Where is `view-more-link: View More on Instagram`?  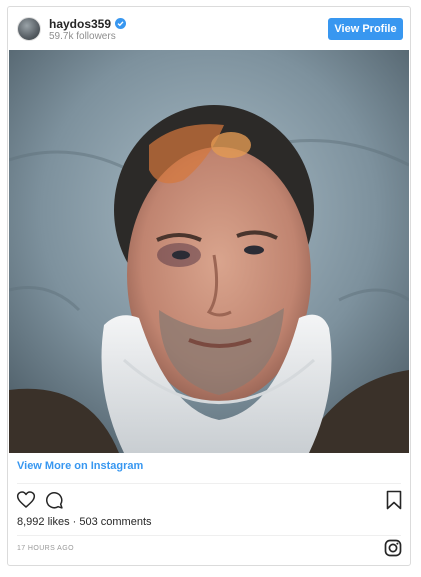
view-more-link: View More on Instagram is located at coordinates (80, 466).